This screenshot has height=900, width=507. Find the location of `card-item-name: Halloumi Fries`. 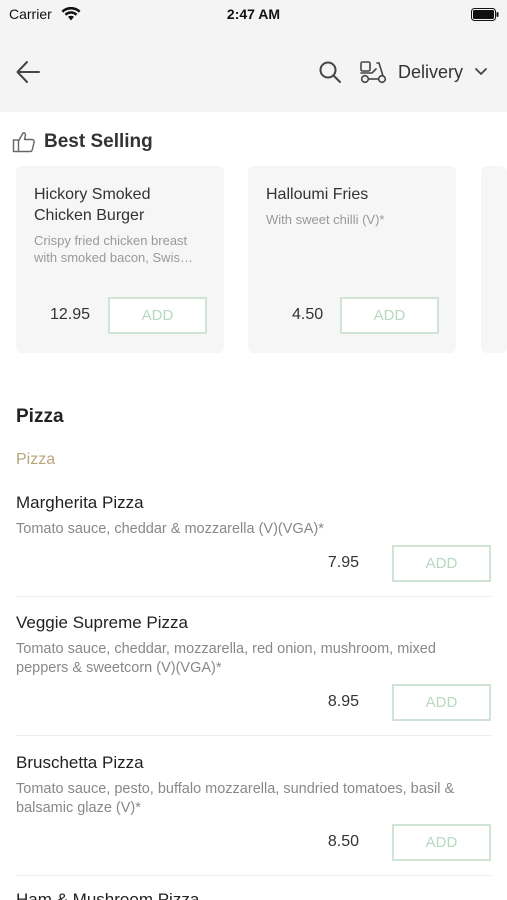

card-item-name: Halloumi Fries is located at coordinates (317, 194).